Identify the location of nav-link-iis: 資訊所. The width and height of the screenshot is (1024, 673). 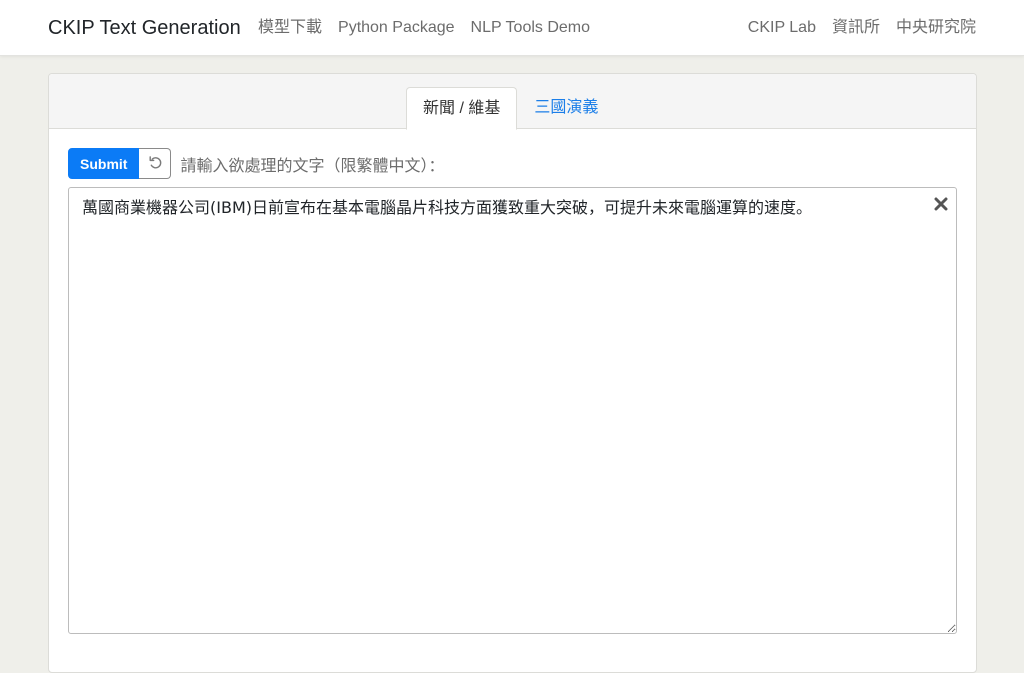
(856, 28).